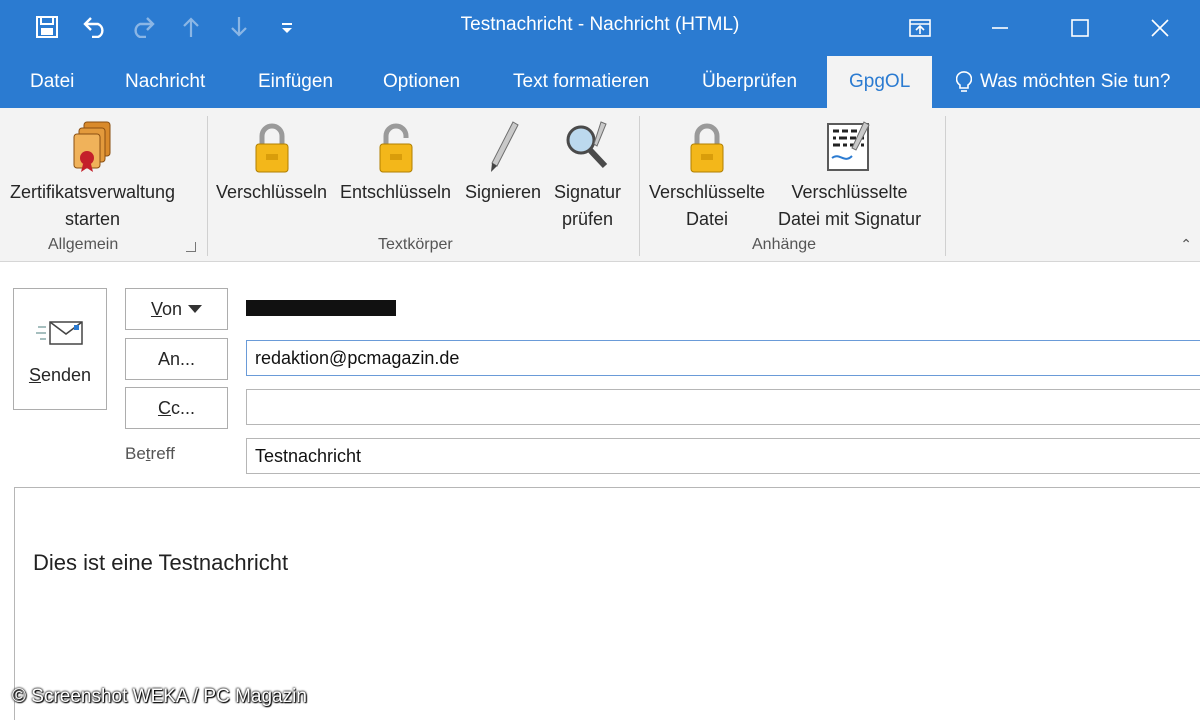  I want to click on verify-signature-button: Signatur prüfen, so click(587, 175).